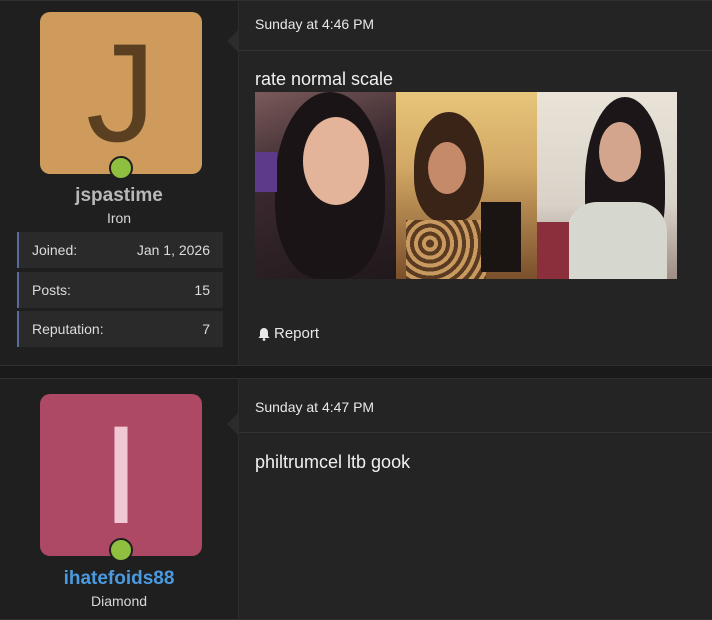  What do you see at coordinates (264, 334) in the screenshot?
I see `bell-icon` at bounding box center [264, 334].